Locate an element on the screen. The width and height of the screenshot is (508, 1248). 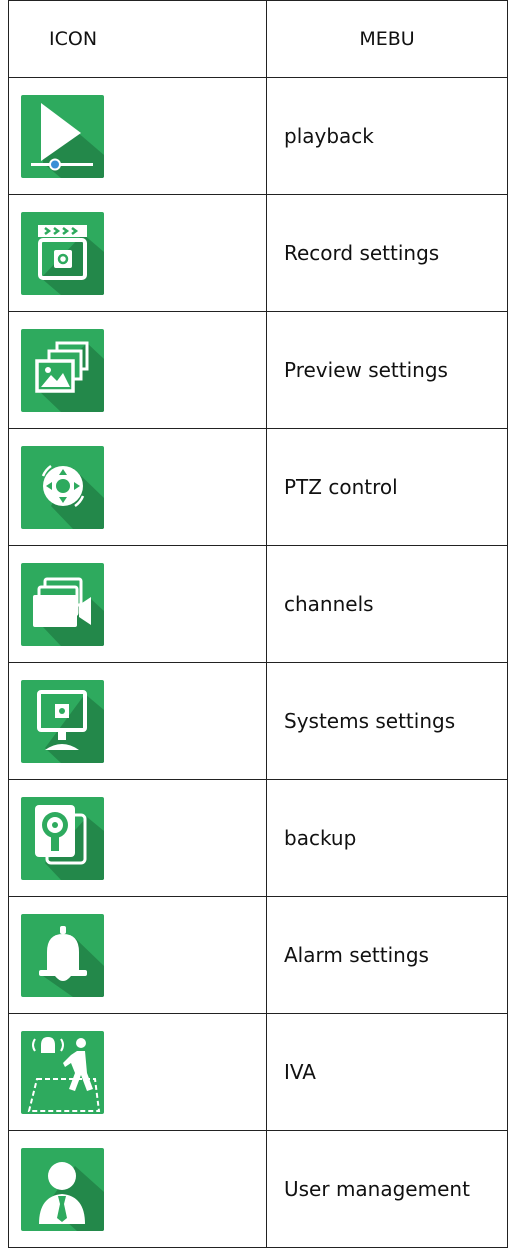
table-row: User management is located at coordinates (258, 1189).